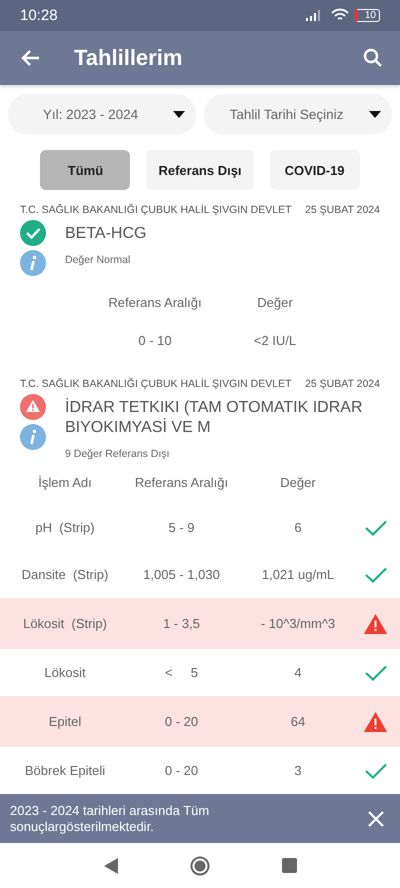 The height and width of the screenshot is (888, 400). I want to click on filter-chip: COVID-19, so click(315, 170).